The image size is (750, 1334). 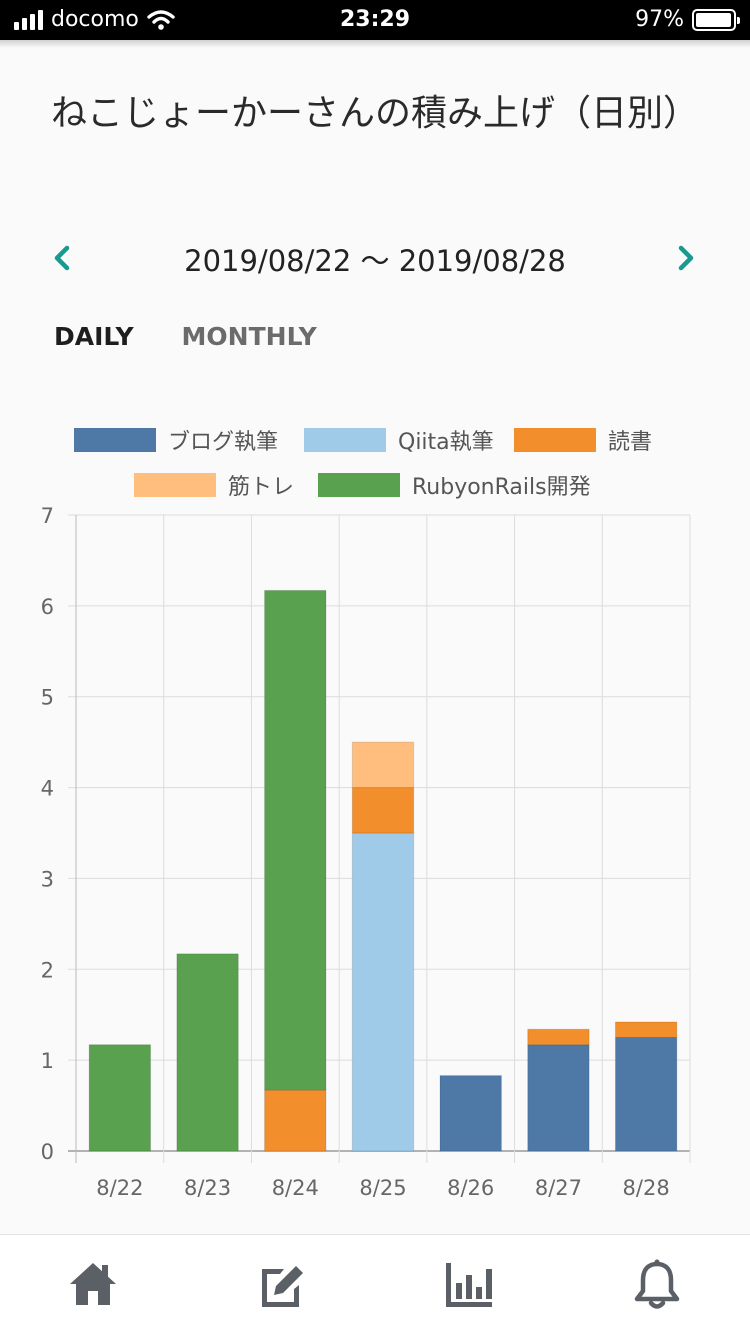 I want to click on y-tick-label: 4, so click(x=47, y=789).